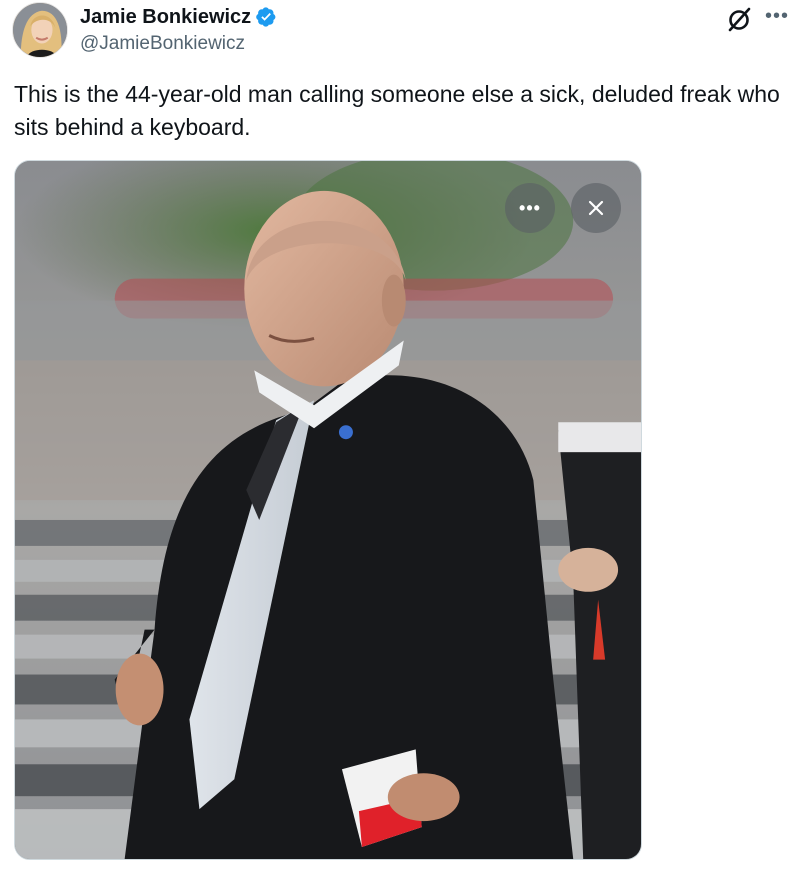 The width and height of the screenshot is (800, 879). I want to click on media-more-button: •••, so click(530, 208).